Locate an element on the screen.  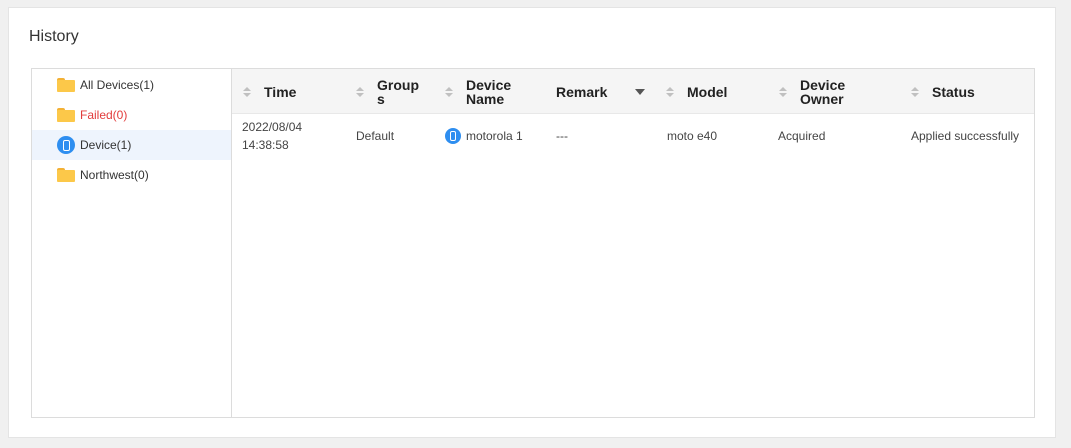
cell-device-owner: Acquired is located at coordinates (802, 136).